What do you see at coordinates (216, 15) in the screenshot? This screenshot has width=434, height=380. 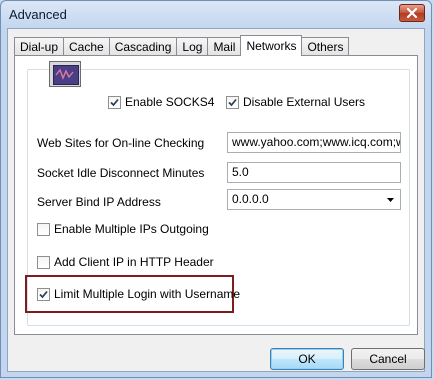 I see `title-bar: Advanced` at bounding box center [216, 15].